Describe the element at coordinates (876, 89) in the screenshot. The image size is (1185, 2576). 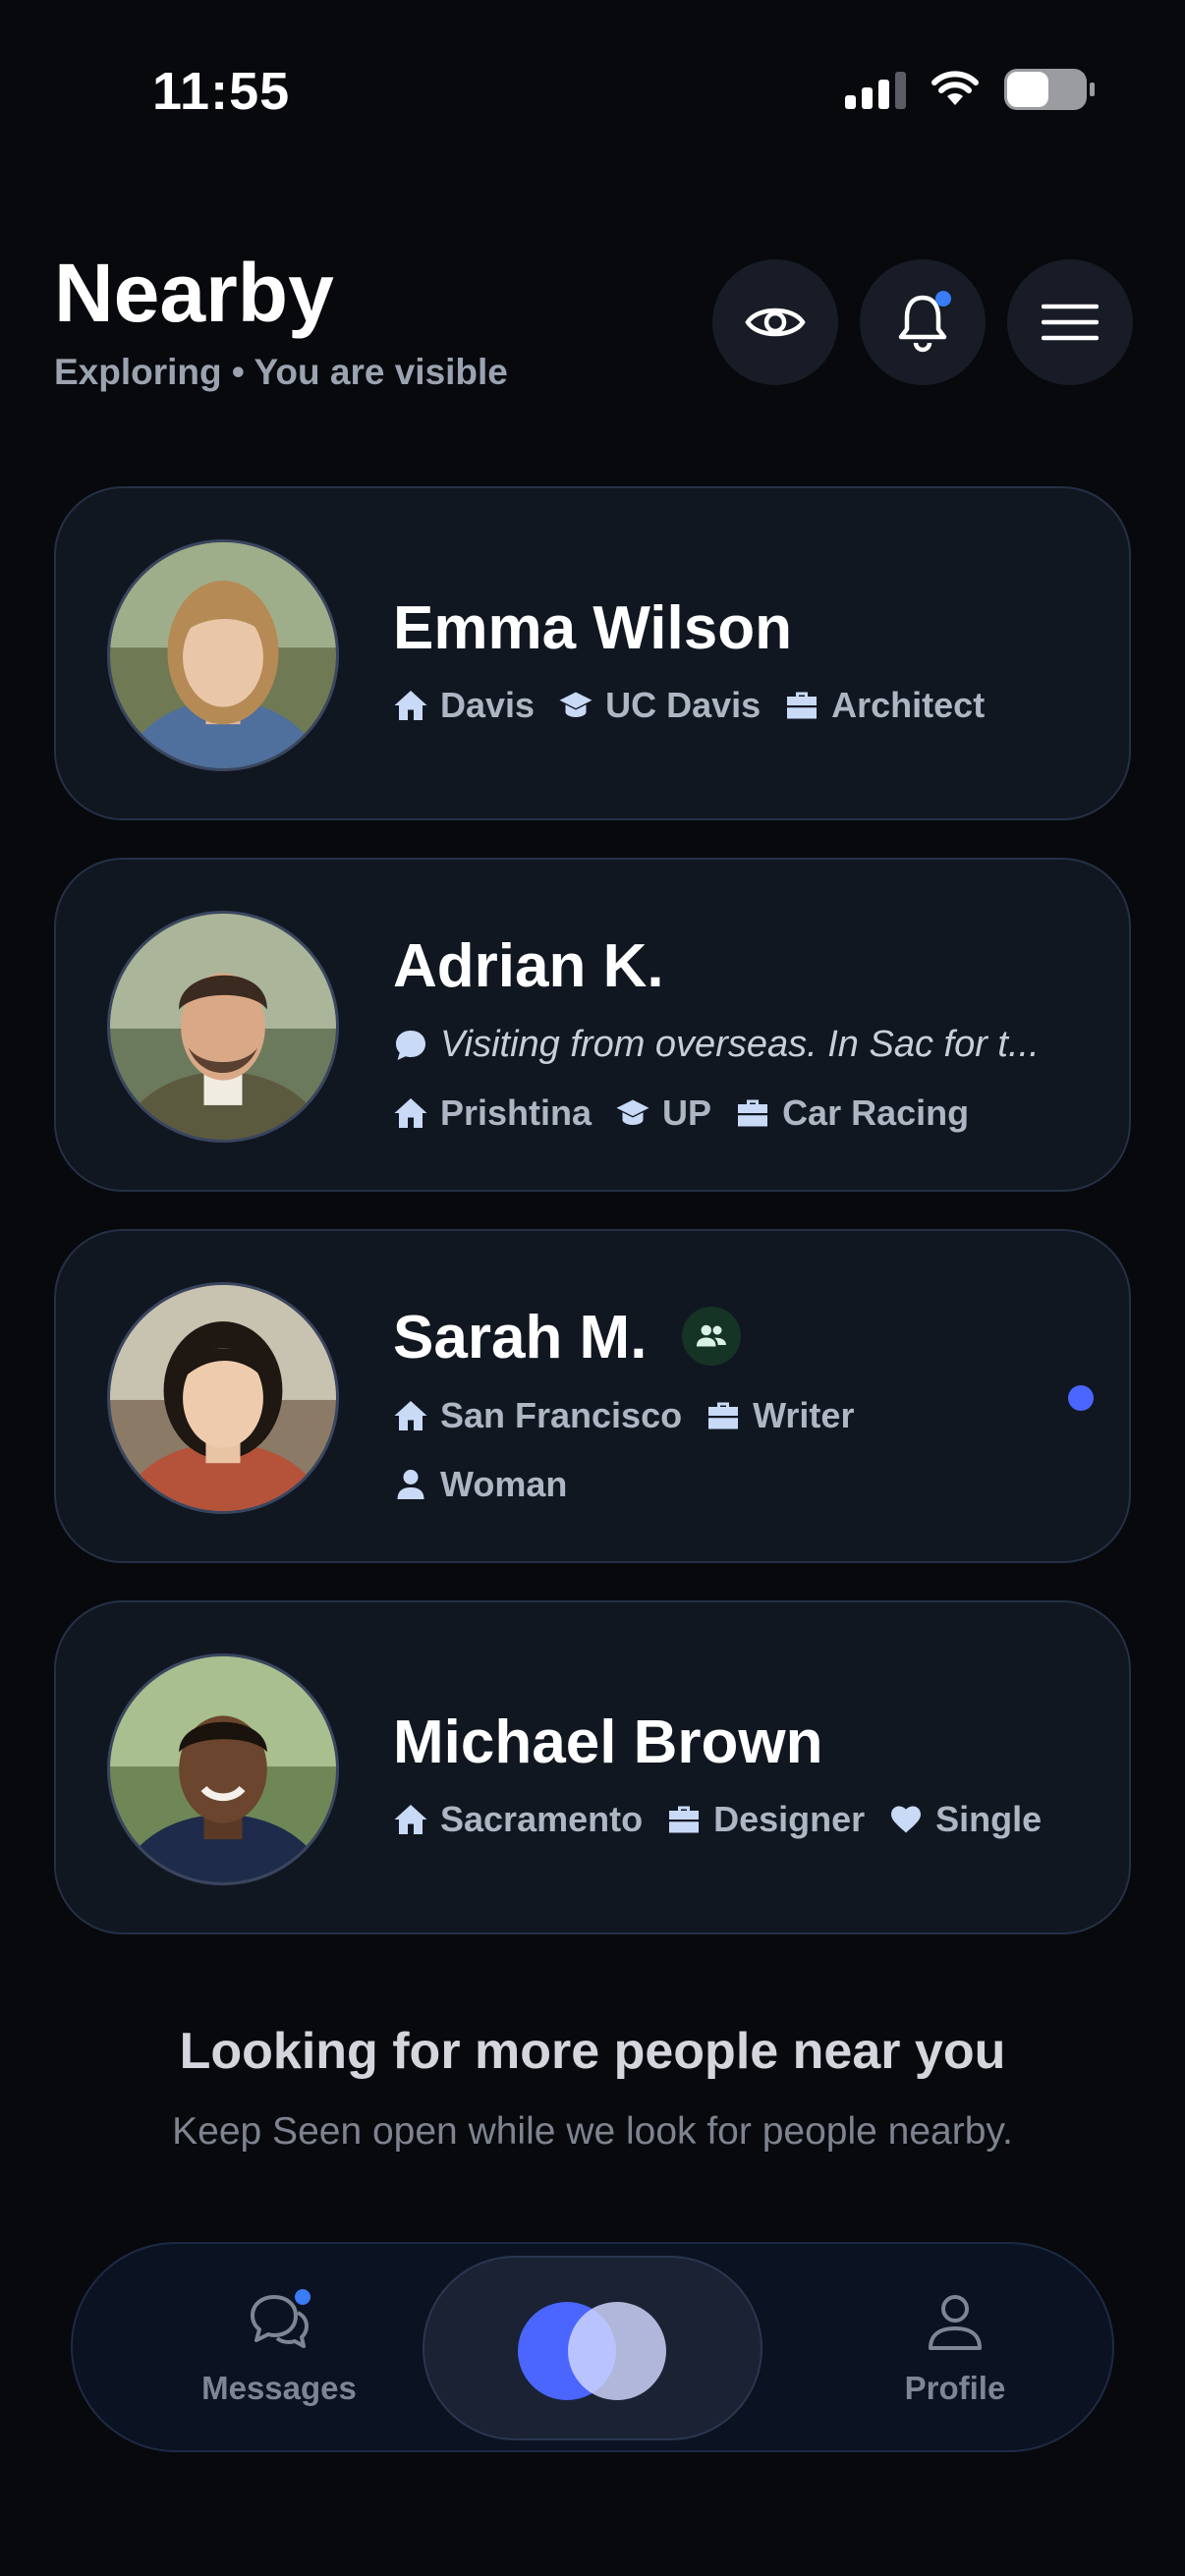
I see `cellular-signal-icon` at that location.